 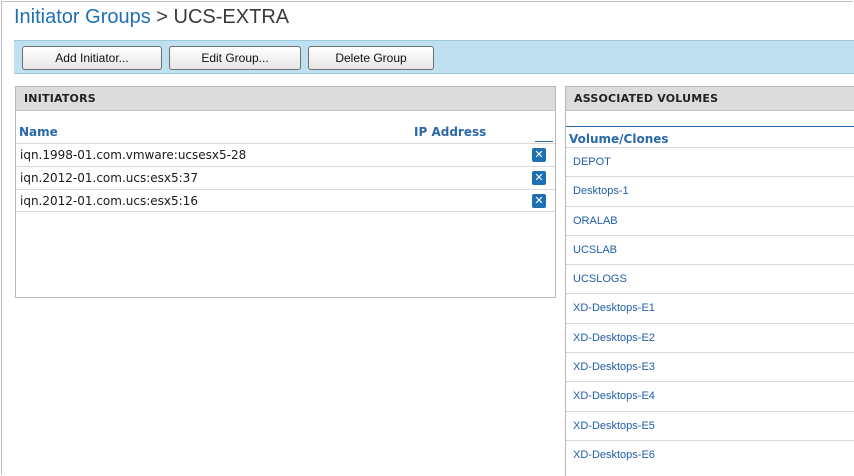 I want to click on initiator-name: iqn.1998-01.com.vmware:ucsesx5-28, so click(x=133, y=155).